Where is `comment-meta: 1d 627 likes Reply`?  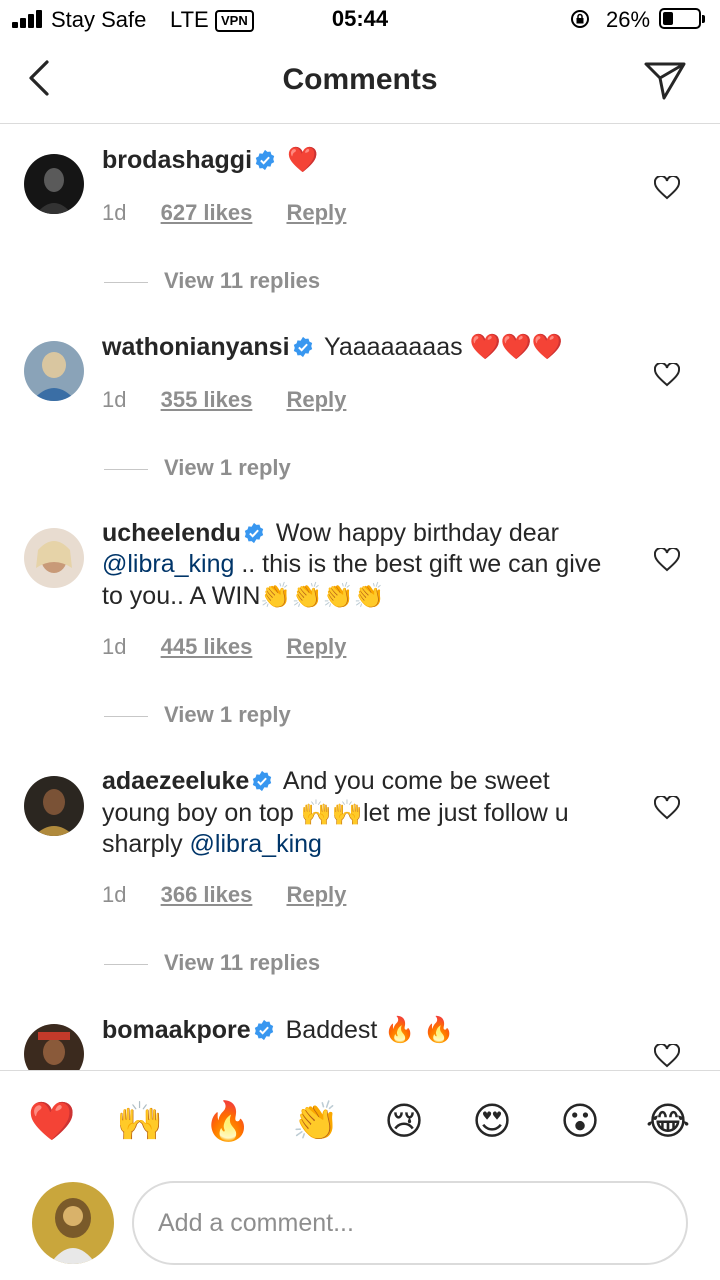
comment-meta: 1d 627 likes Reply is located at coordinates (238, 213).